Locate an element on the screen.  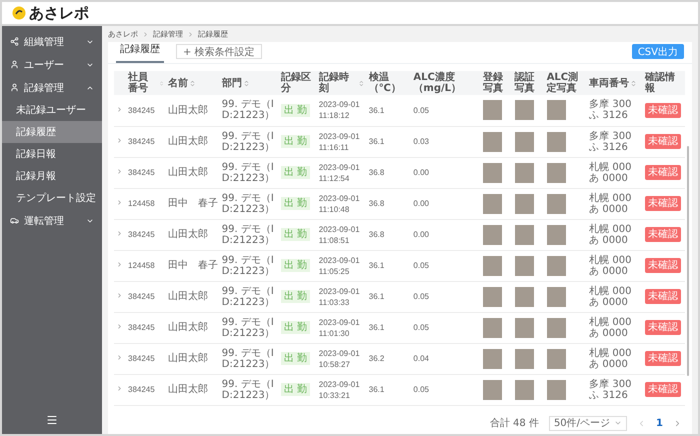
table-cell: 0.03 is located at coordinates (446, 141).